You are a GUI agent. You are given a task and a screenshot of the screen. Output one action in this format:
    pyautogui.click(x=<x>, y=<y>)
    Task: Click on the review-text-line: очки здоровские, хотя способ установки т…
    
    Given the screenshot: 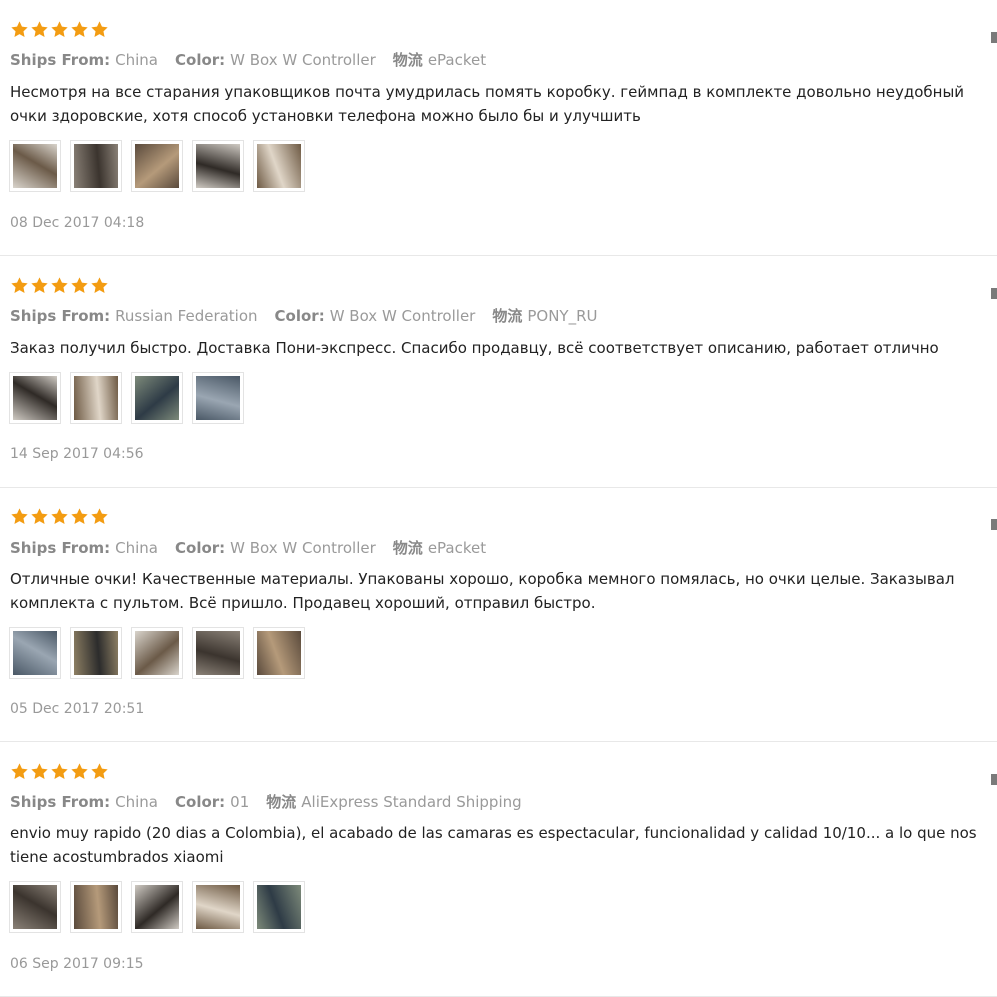 What is the action you would take?
    pyautogui.click(x=325, y=116)
    